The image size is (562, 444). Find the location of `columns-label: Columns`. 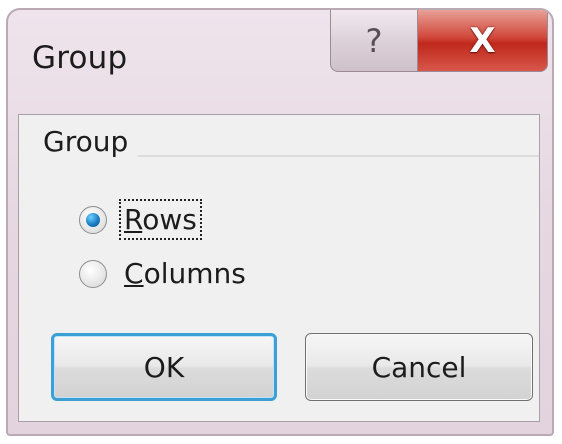

columns-label: Columns is located at coordinates (185, 273).